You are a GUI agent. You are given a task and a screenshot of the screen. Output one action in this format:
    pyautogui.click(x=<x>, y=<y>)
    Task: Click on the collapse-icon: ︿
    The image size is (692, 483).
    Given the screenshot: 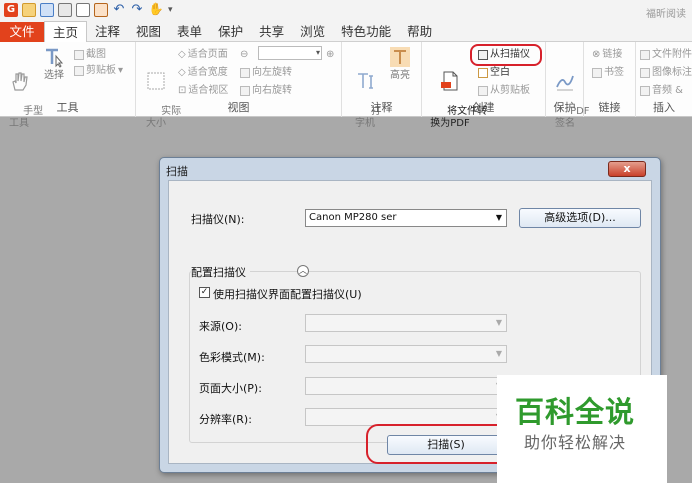 What is the action you would take?
    pyautogui.click(x=303, y=271)
    